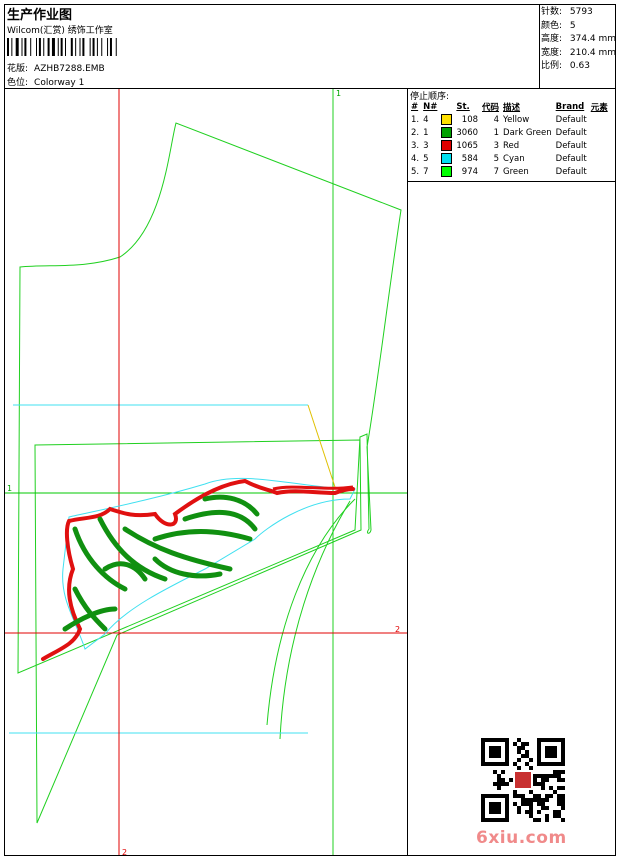 The height and width of the screenshot is (860, 620). I want to click on colorway-line: 色位: Colorway 1, so click(45, 81).